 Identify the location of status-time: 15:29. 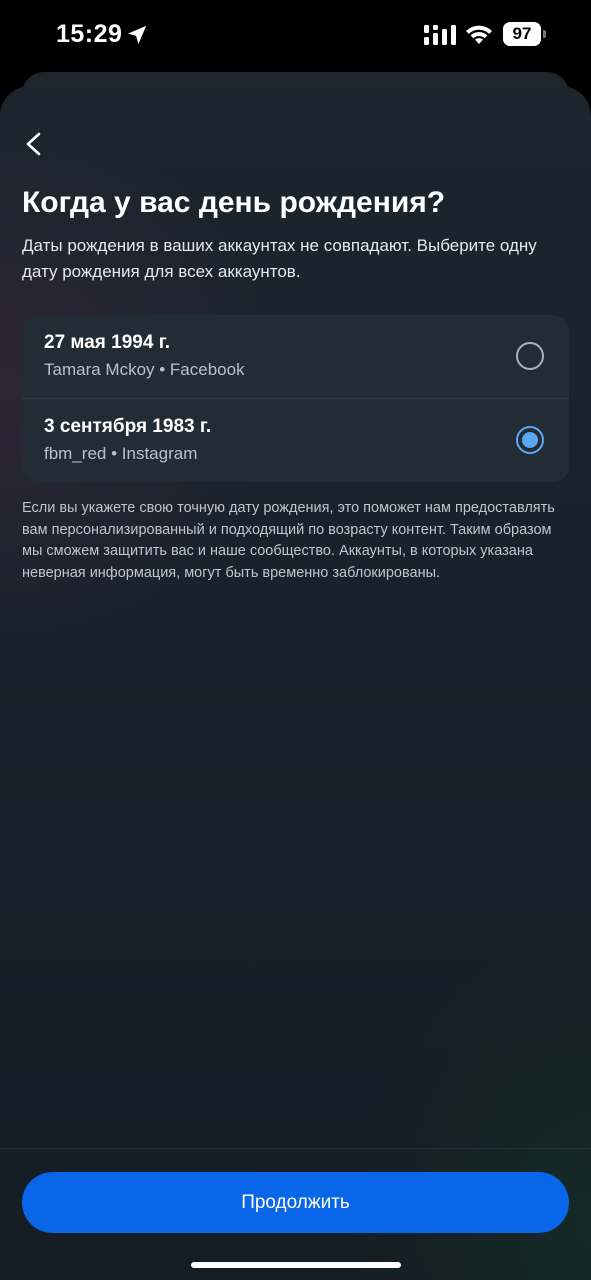
(89, 34).